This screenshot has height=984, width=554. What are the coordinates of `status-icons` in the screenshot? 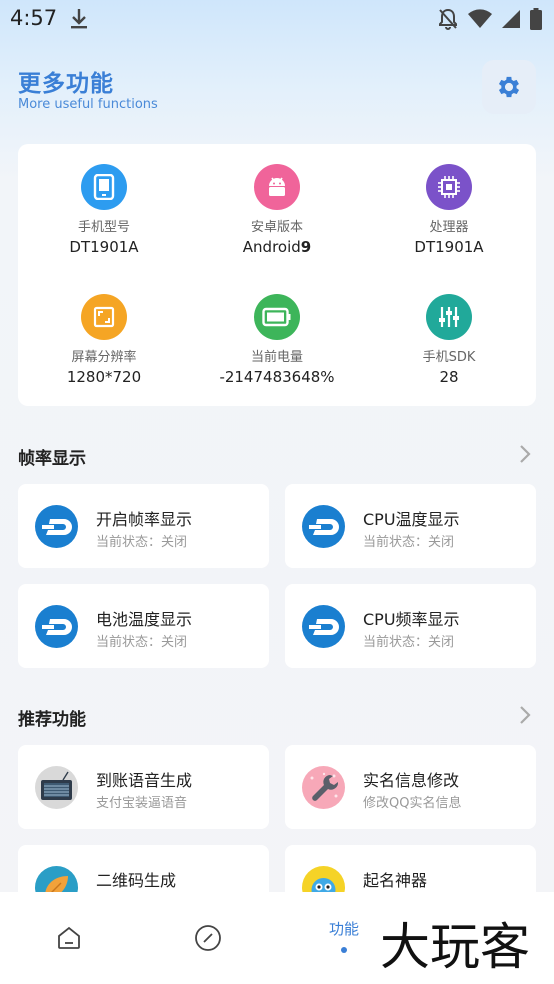 It's located at (490, 19).